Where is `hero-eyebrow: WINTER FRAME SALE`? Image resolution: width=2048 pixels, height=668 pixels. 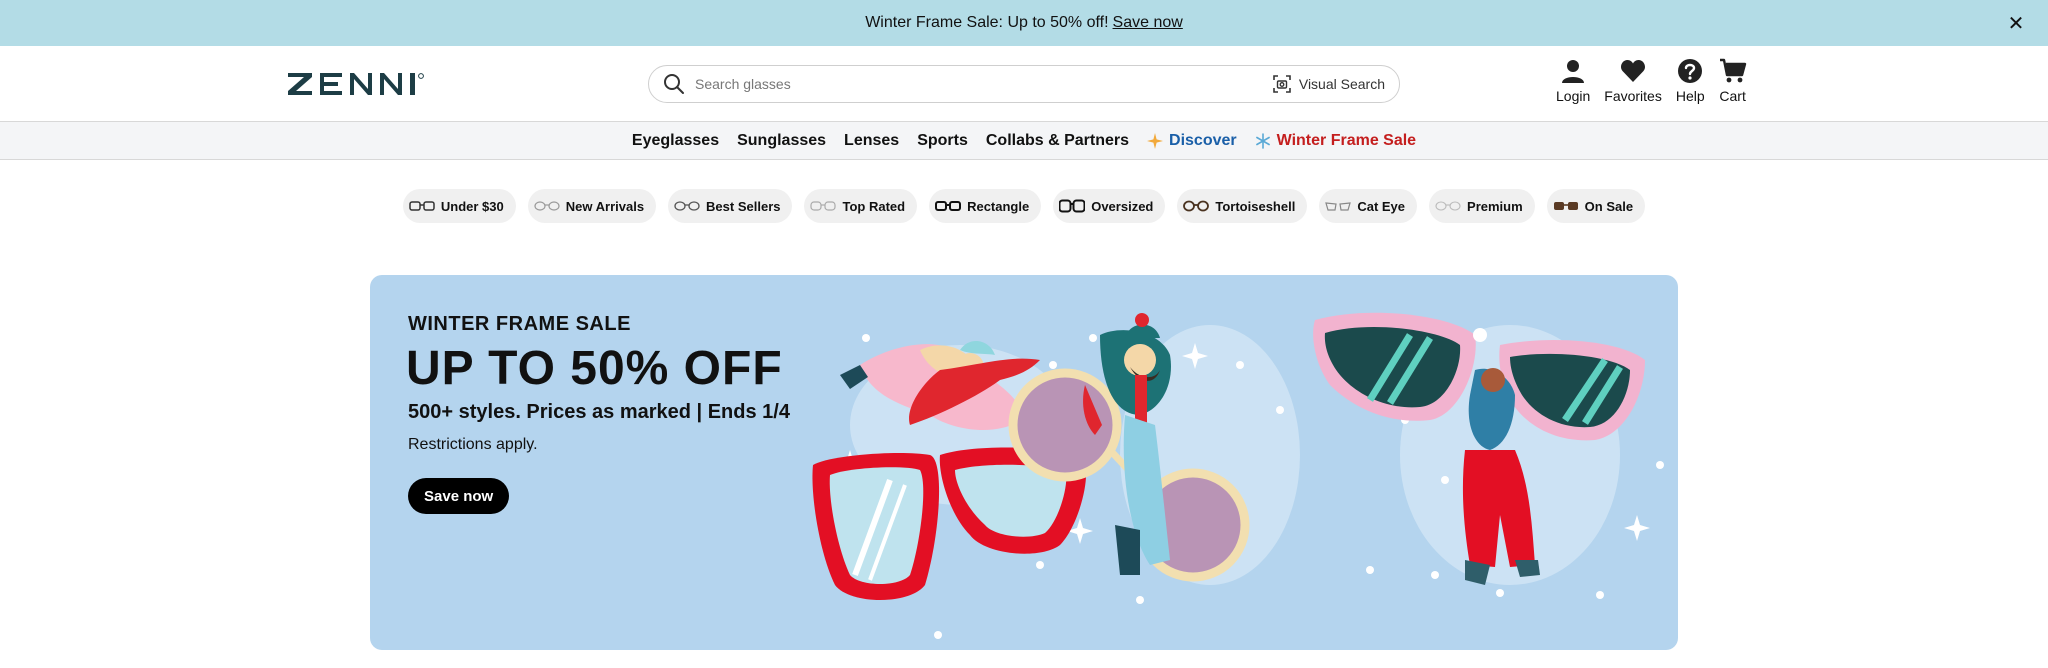
hero-eyebrow: WINTER FRAME SALE is located at coordinates (519, 324).